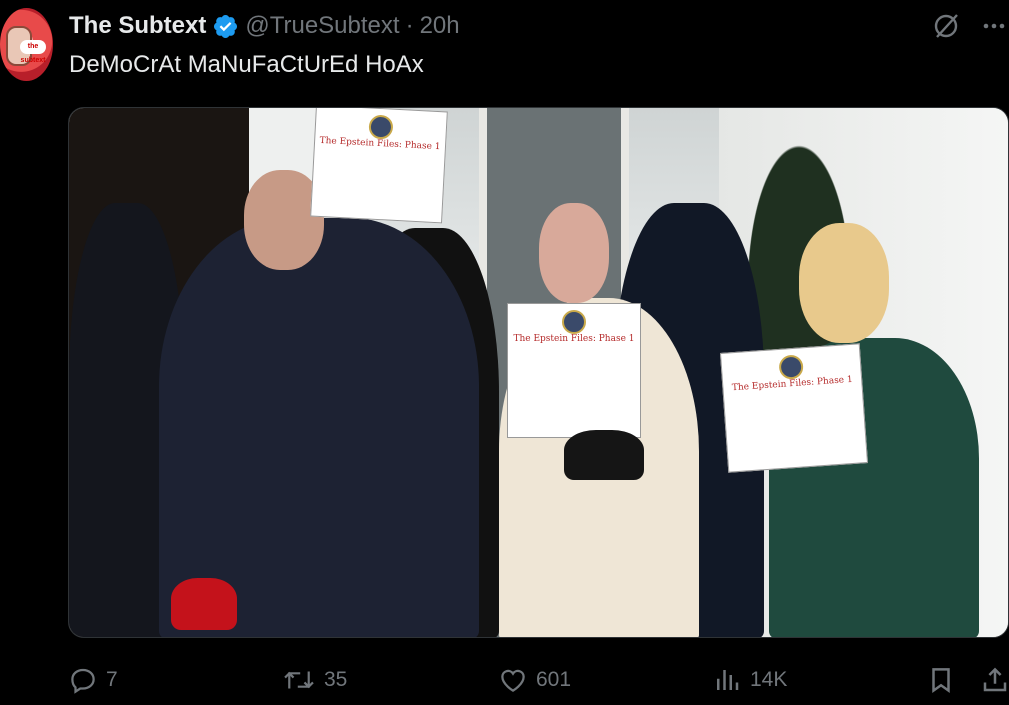 Image resolution: width=1009 pixels, height=705 pixels. What do you see at coordinates (137, 26) in the screenshot?
I see `author-display-name: The Subtext` at bounding box center [137, 26].